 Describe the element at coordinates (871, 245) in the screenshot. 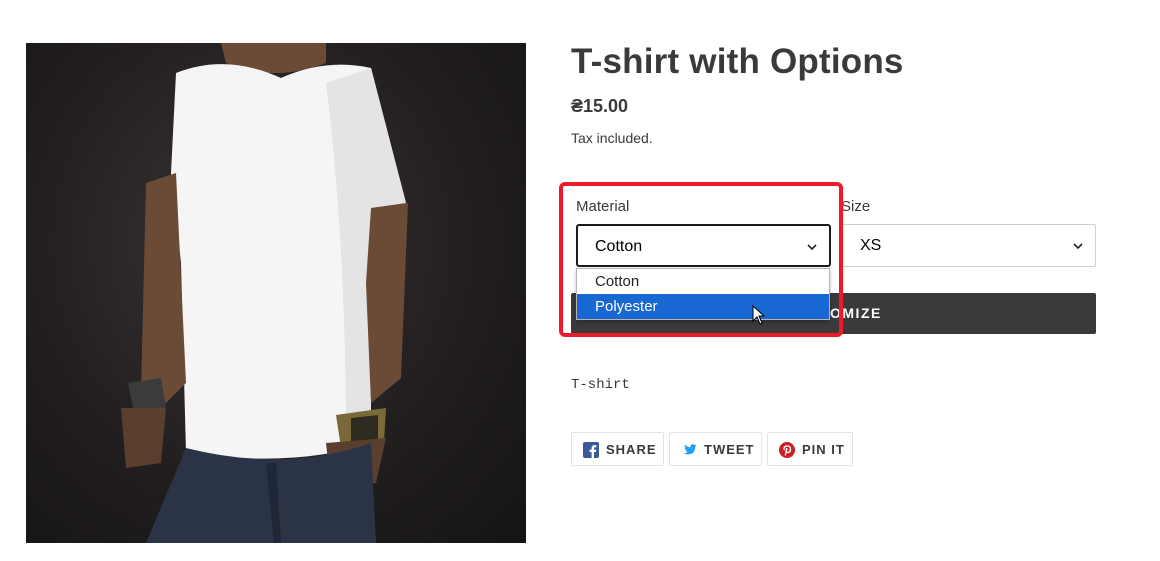

I see `size-select-value: XS` at that location.